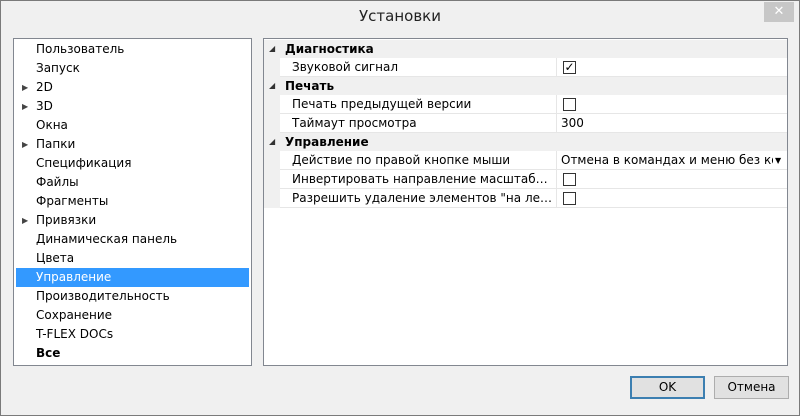 This screenshot has height=416, width=800. Describe the element at coordinates (525, 142) in the screenshot. I see `category-header: ◢ Управление` at that location.